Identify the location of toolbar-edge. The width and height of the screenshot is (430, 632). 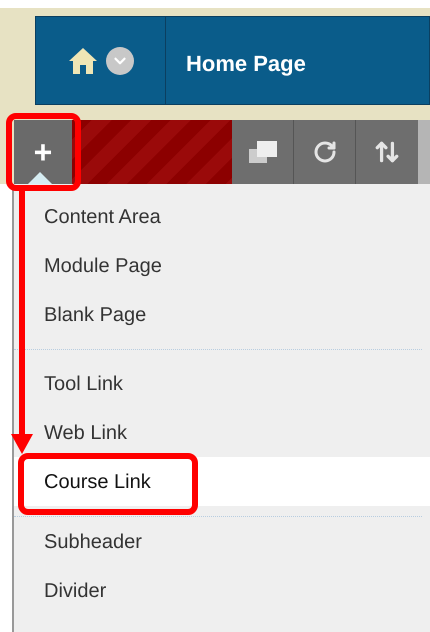
(424, 152).